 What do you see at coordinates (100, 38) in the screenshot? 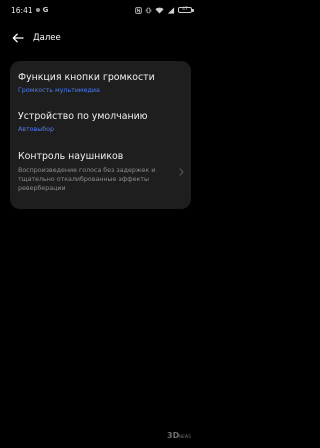
I see `header: Далее` at bounding box center [100, 38].